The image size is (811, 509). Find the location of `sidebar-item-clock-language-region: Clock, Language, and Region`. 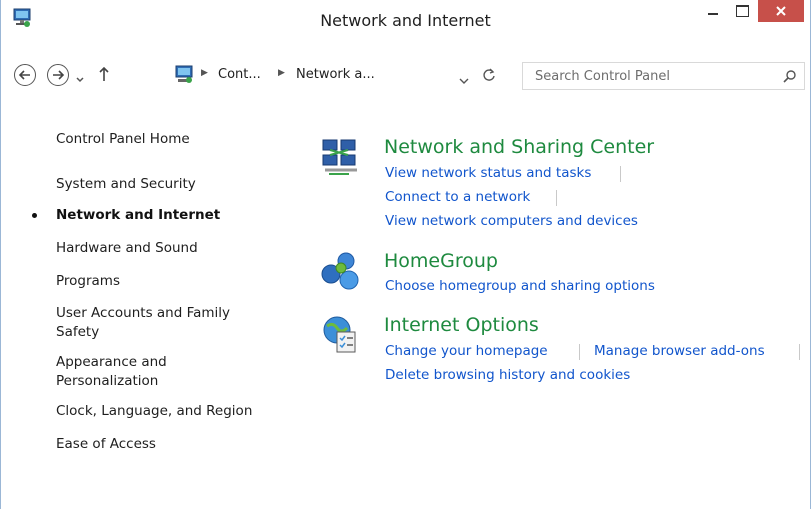

sidebar-item-clock-language-region: Clock, Language, and Region is located at coordinates (171, 411).